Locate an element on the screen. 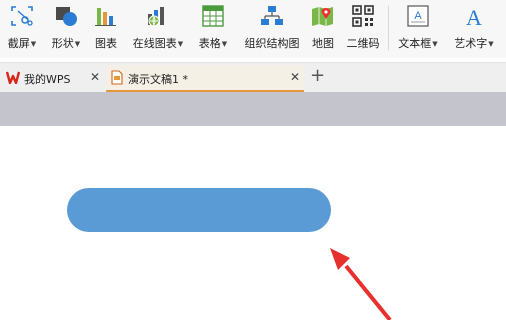 Image resolution: width=506 pixels, height=320 pixels. map-icon is located at coordinates (322, 16).